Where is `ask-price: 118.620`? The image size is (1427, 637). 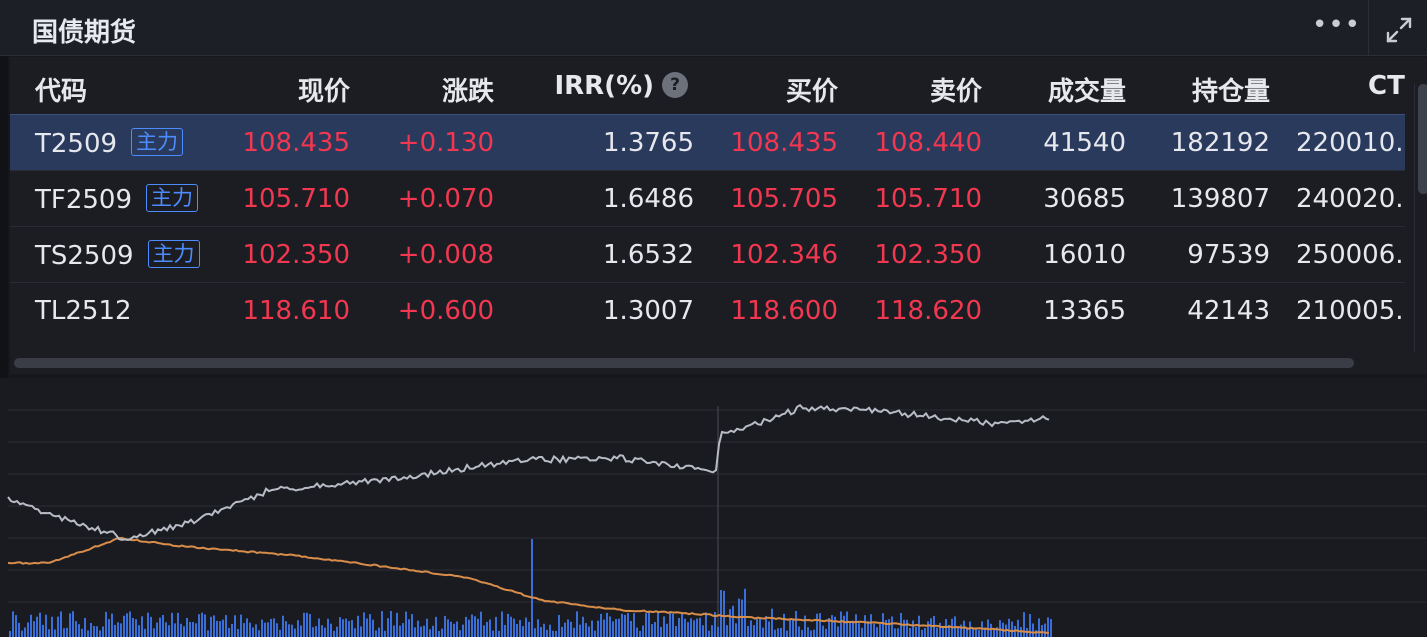
ask-price: 118.620 is located at coordinates (928, 311).